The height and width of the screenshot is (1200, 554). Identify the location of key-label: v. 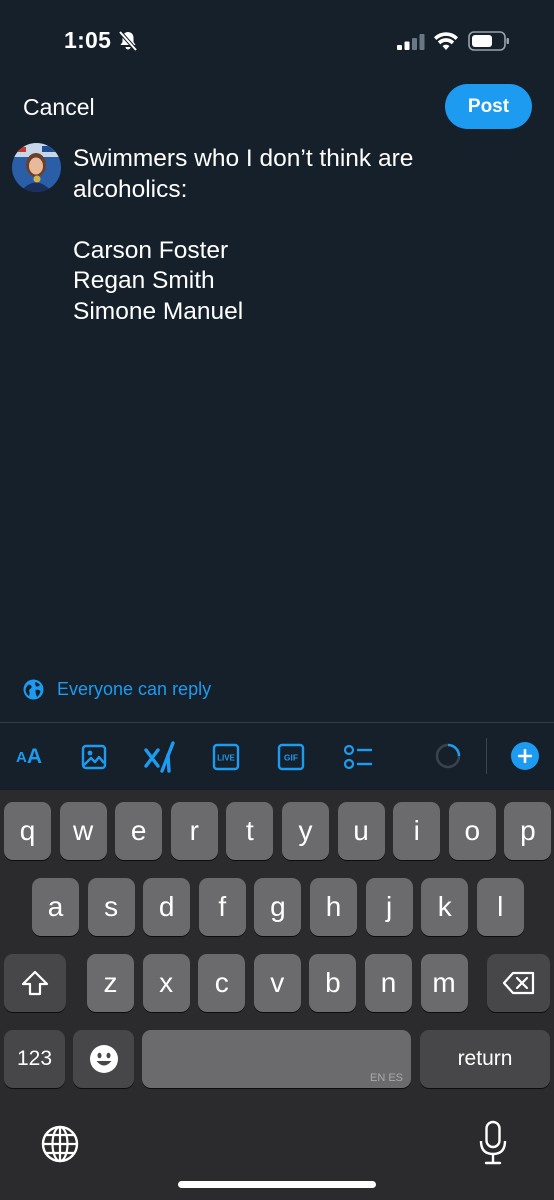
(277, 982).